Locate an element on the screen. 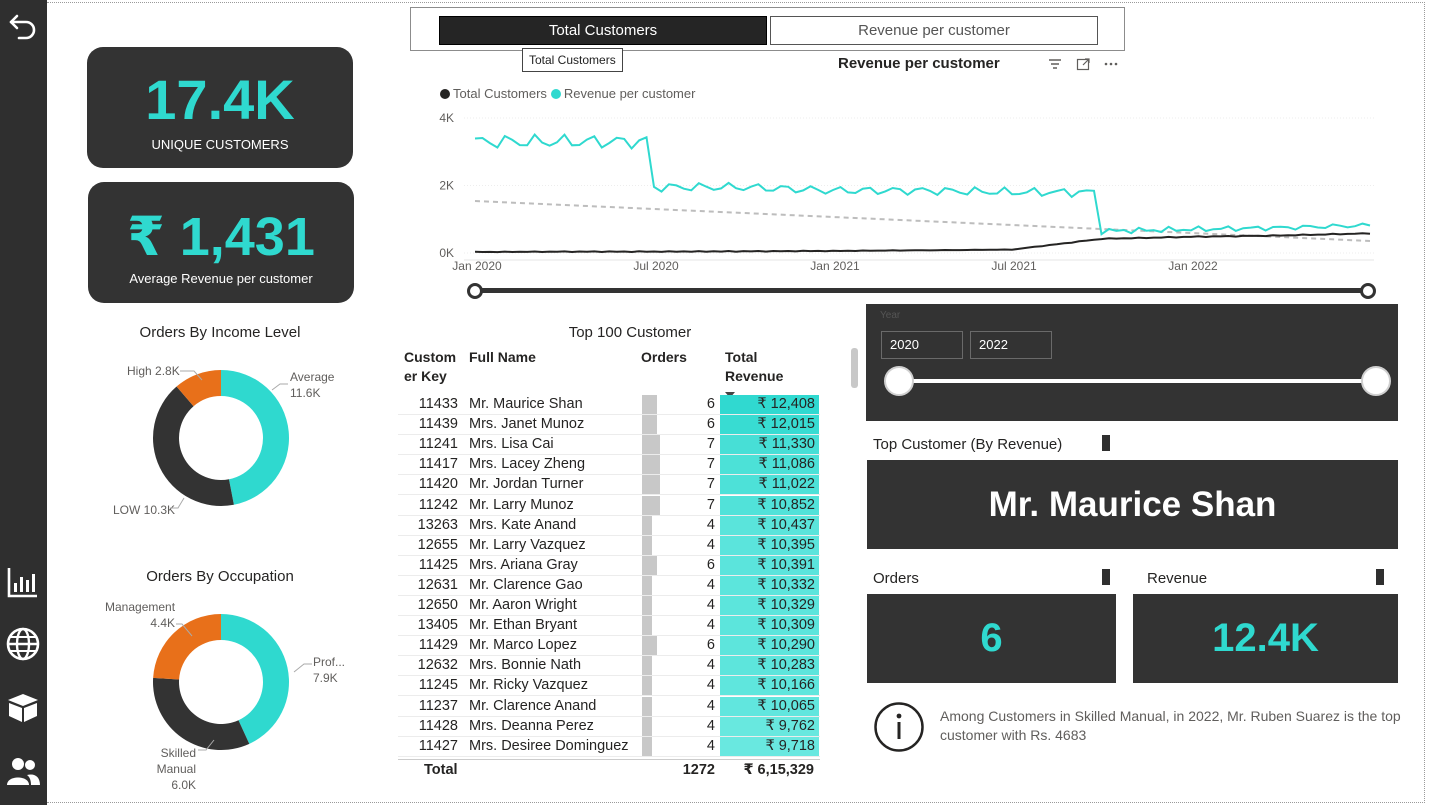 Image resolution: width=1433 pixels, height=805 pixels. measure-toggle: Total Customers Revenue per customer is located at coordinates (767, 29).